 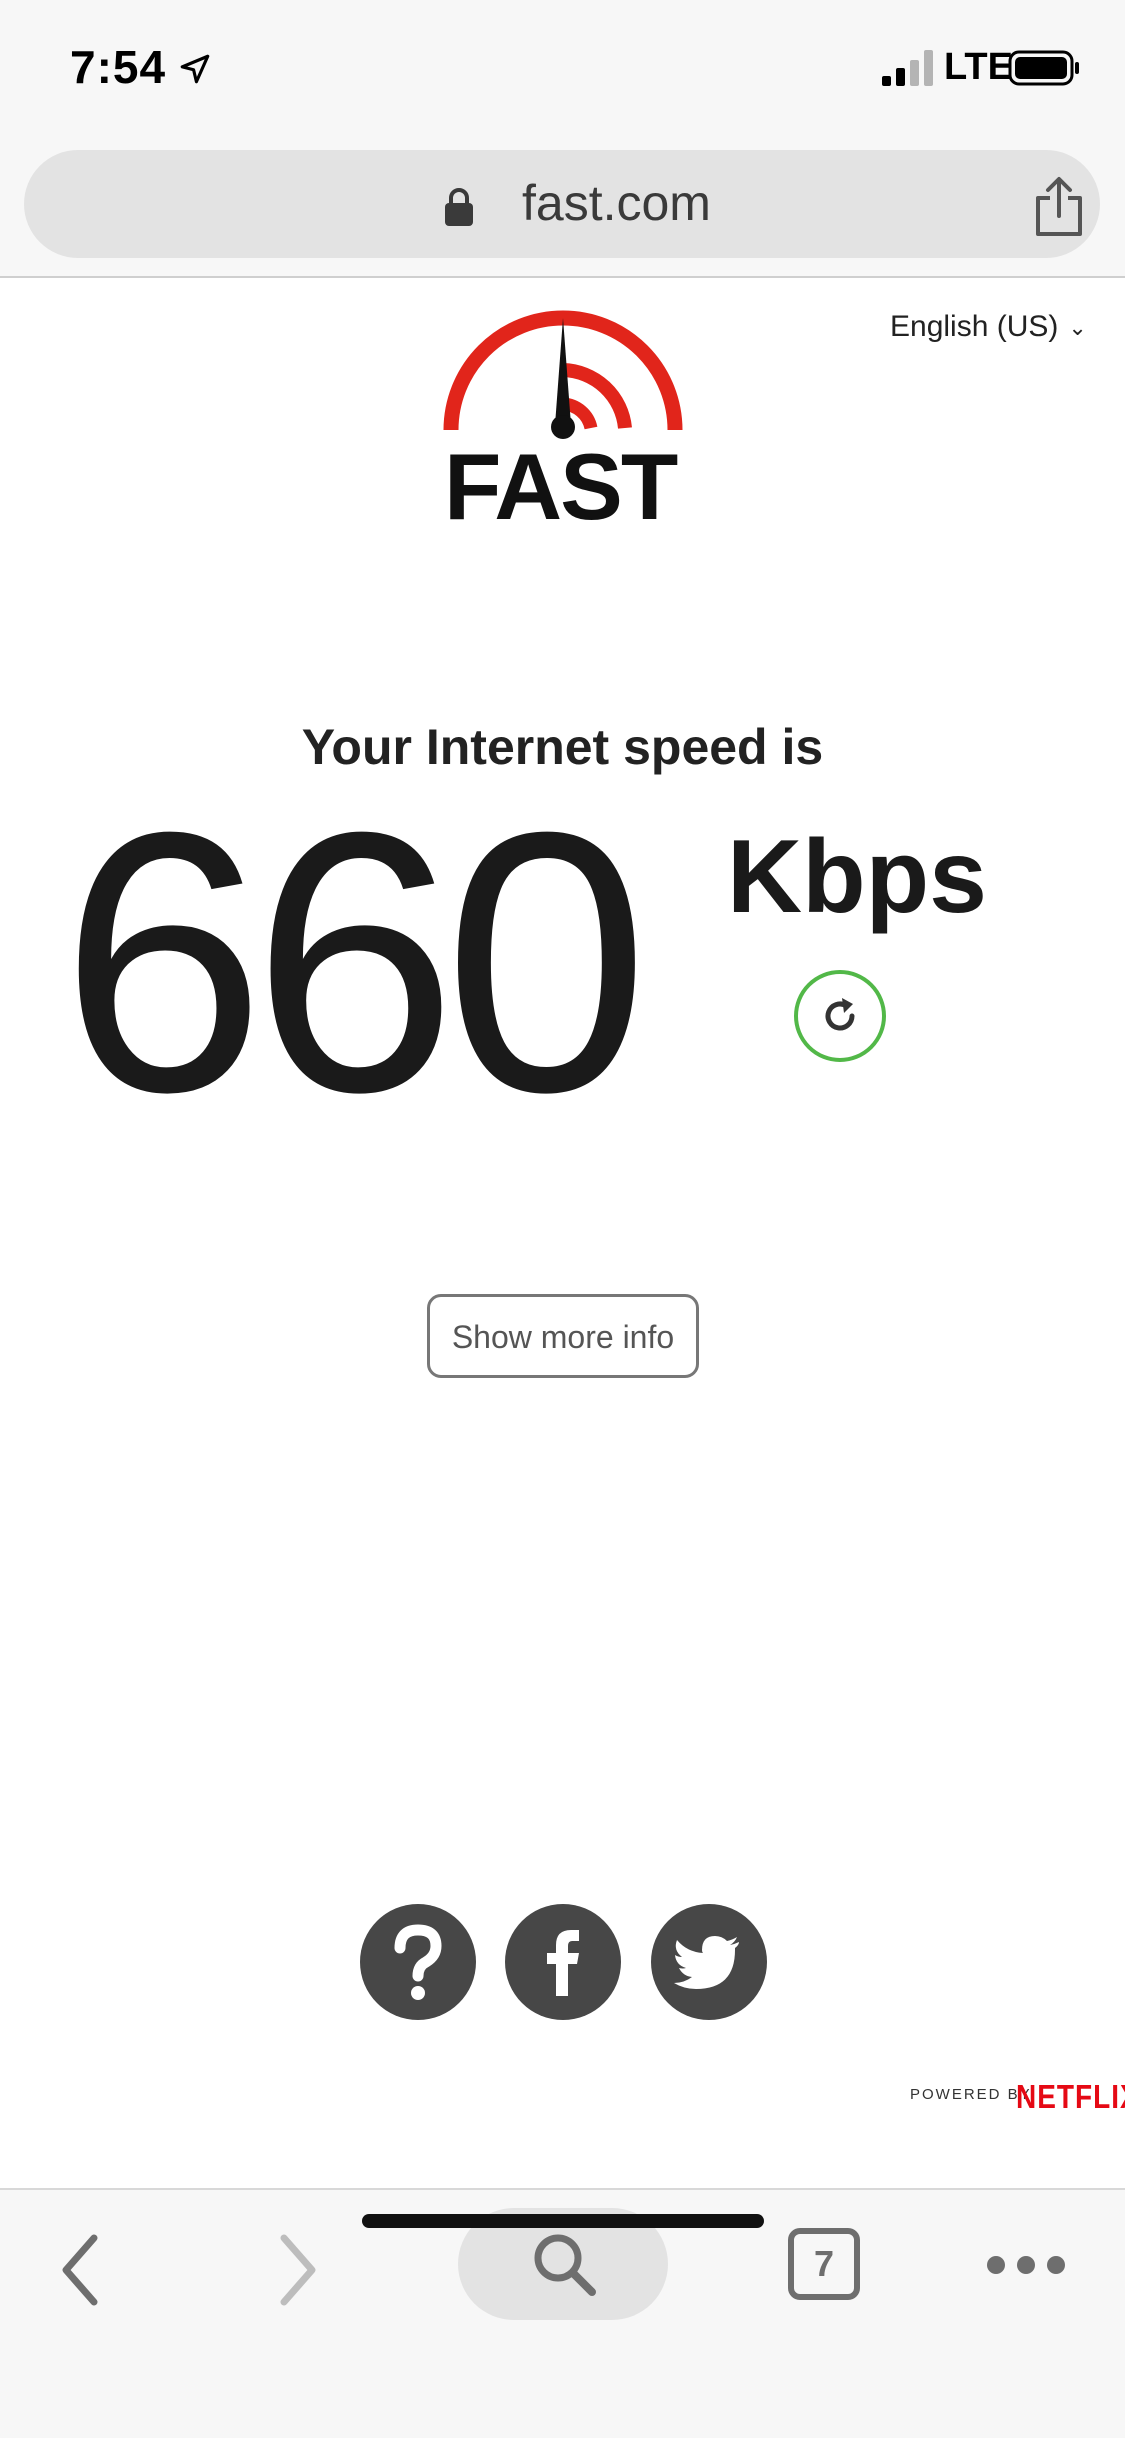 I want to click on language-selector: English (US) ⌄, so click(x=988, y=327).